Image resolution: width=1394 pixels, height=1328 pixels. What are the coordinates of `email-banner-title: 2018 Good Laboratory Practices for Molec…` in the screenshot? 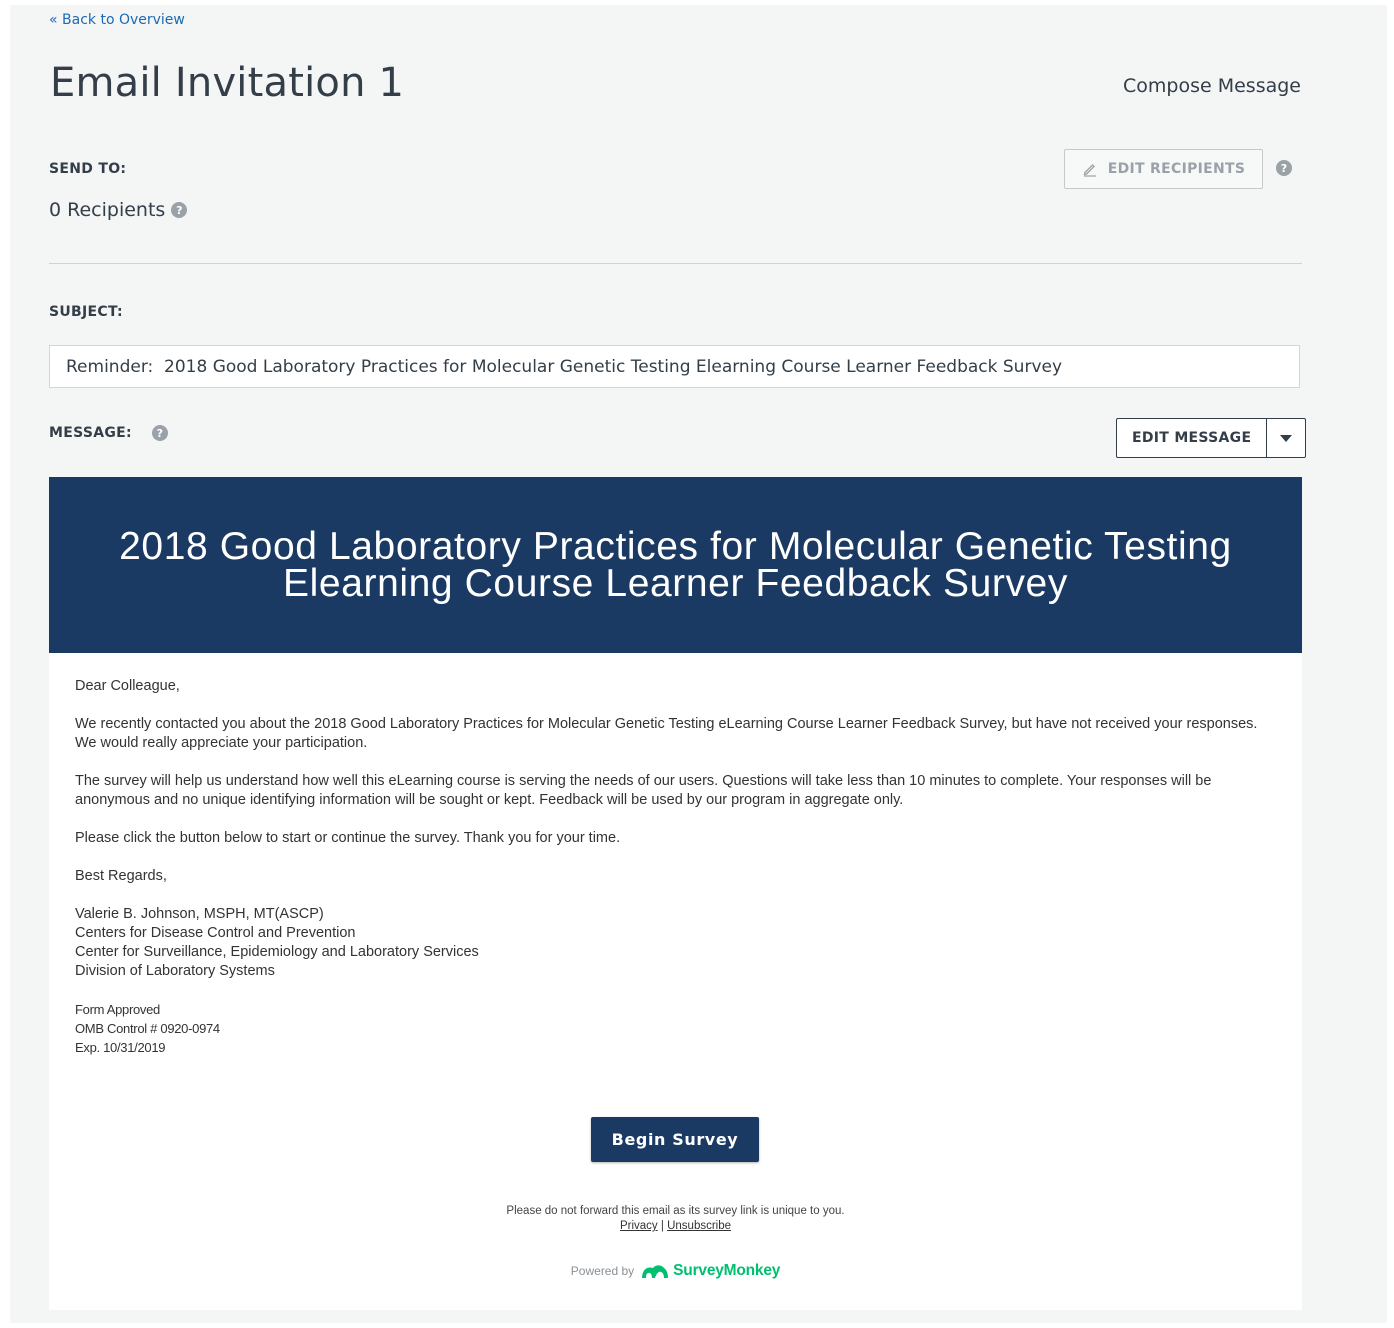 It's located at (675, 565).